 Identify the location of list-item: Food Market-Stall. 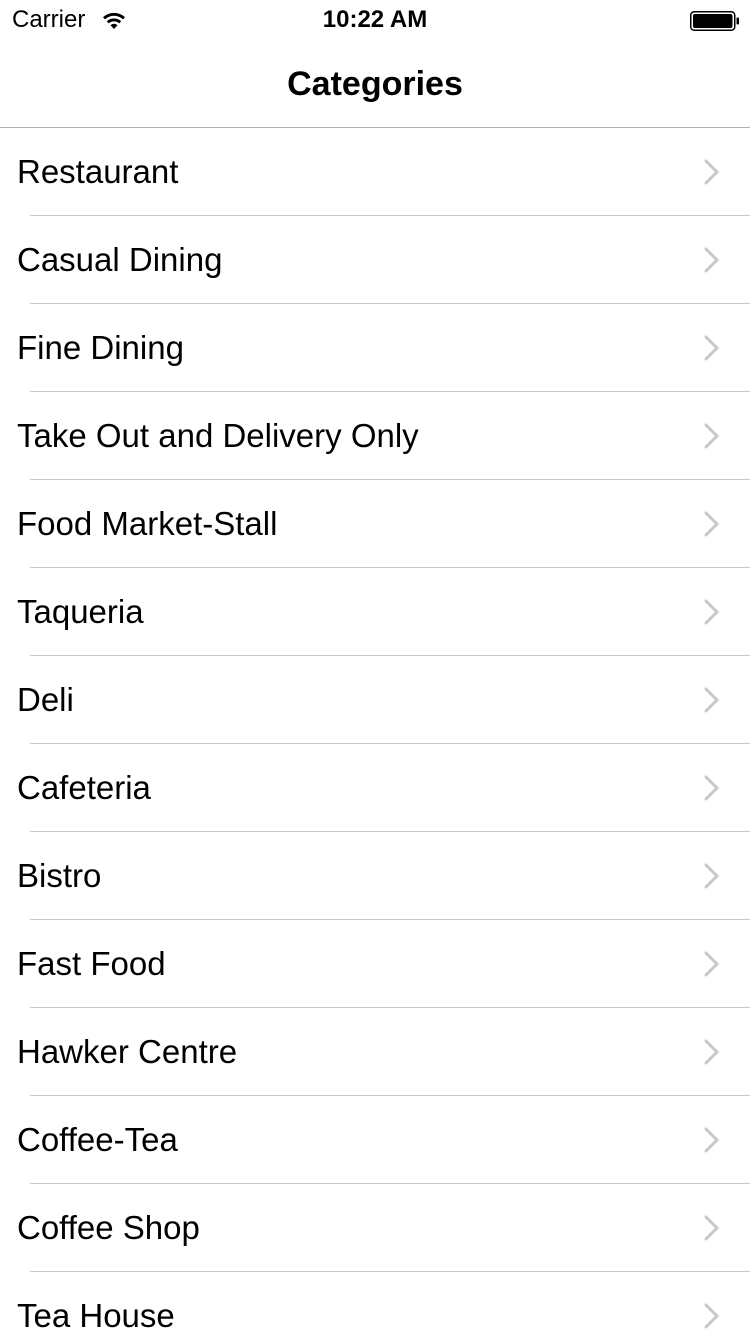
(375, 524).